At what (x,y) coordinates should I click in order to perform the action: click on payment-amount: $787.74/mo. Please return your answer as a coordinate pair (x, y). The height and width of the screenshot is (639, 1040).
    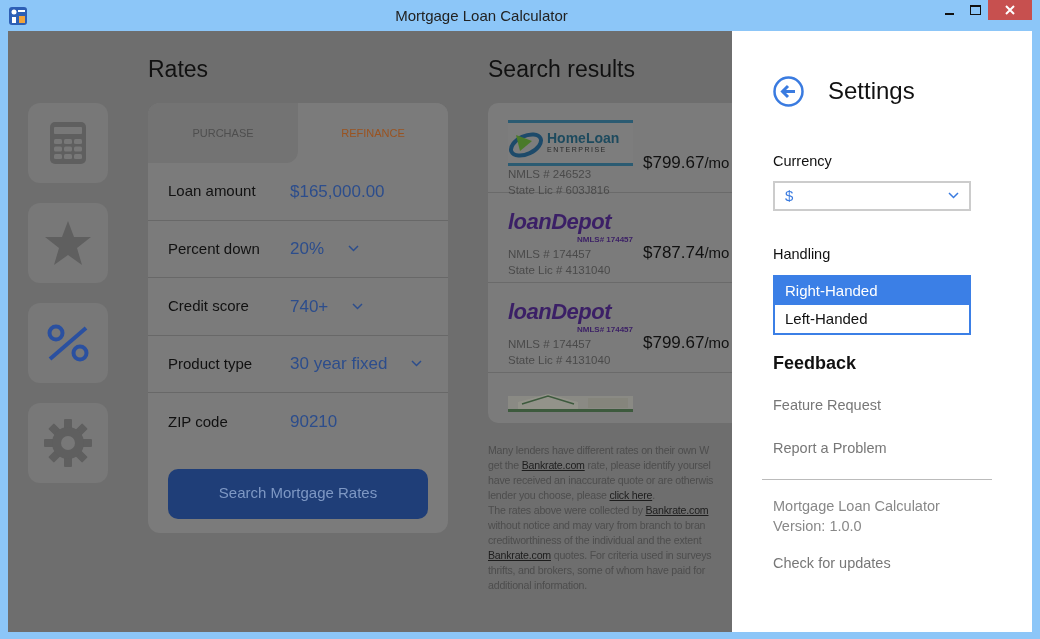
    Looking at the image, I should click on (686, 253).